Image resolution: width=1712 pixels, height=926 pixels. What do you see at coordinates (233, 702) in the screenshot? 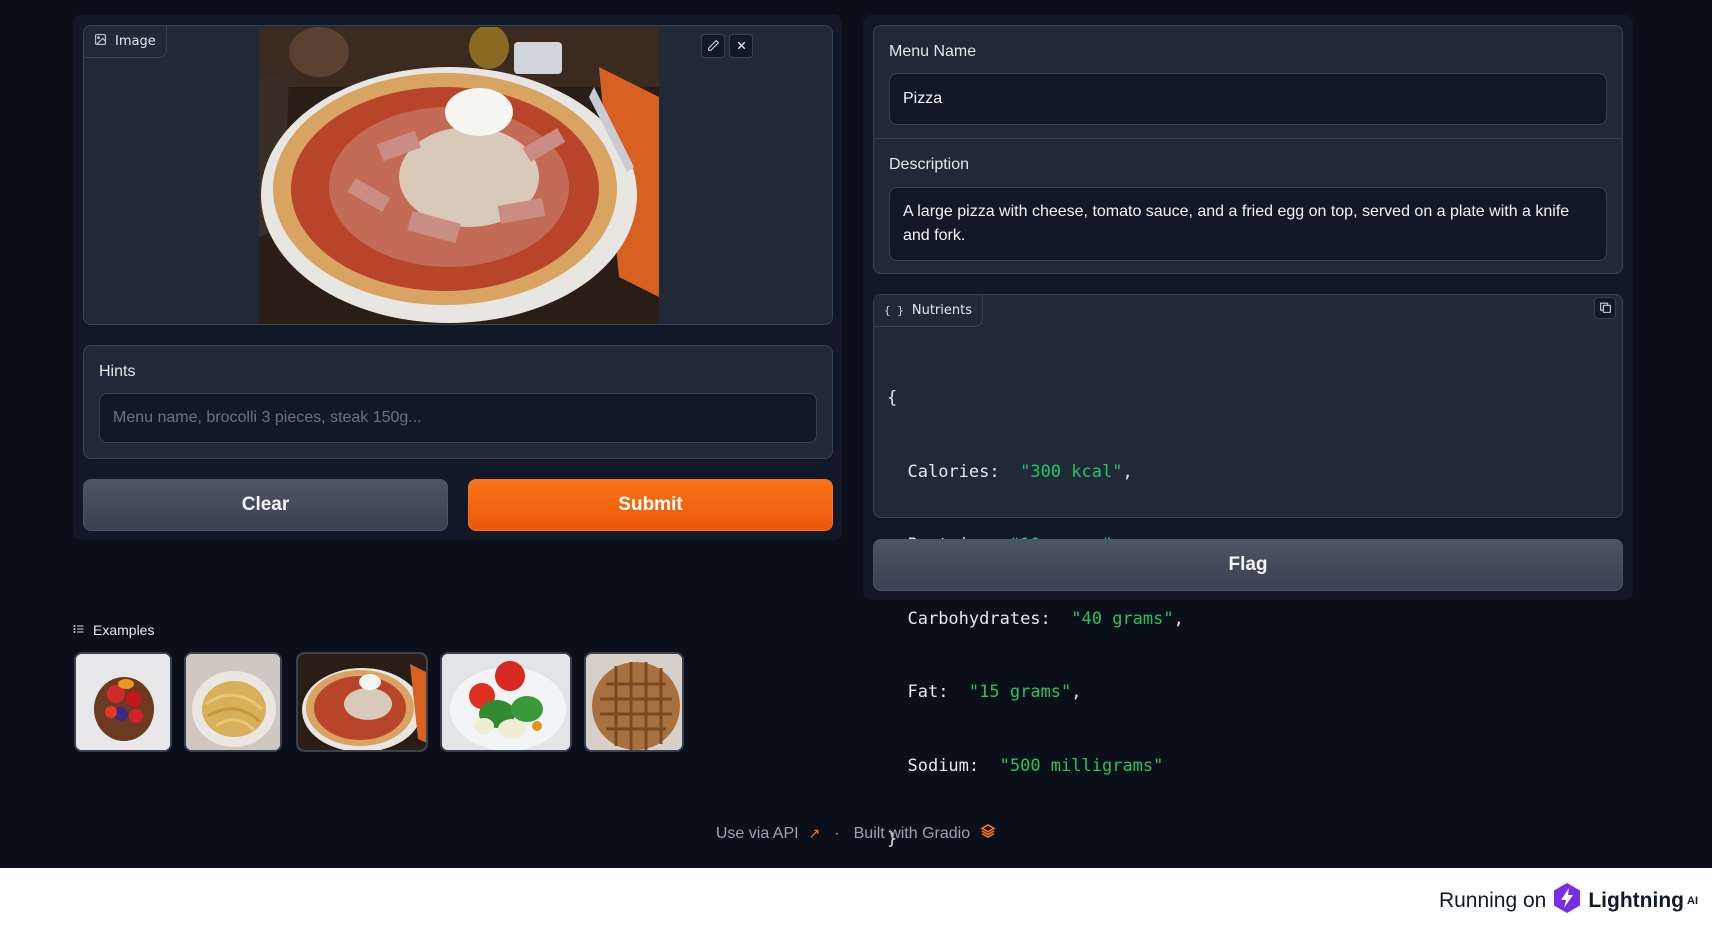
I see `example-spaghetti` at bounding box center [233, 702].